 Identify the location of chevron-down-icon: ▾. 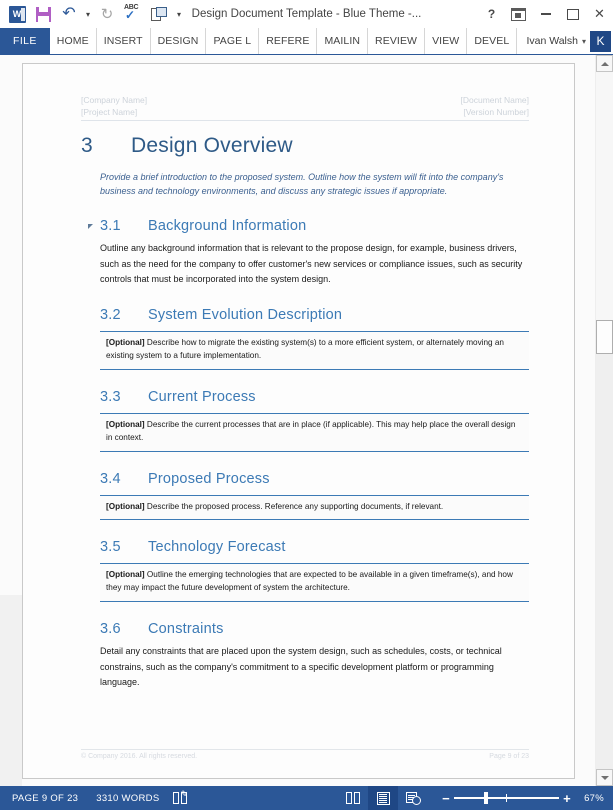
(584, 41).